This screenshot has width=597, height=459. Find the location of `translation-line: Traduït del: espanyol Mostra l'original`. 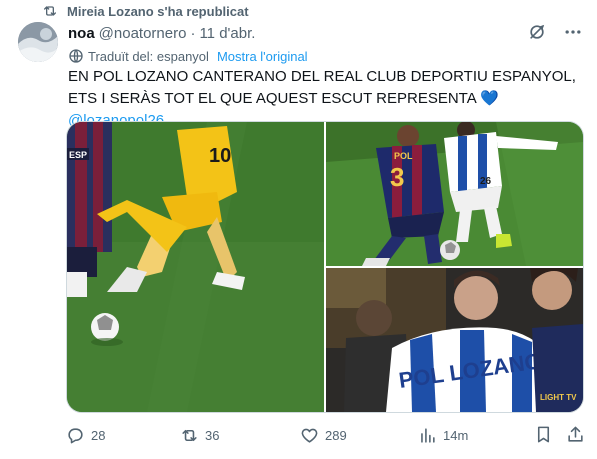

translation-line: Traduït del: espanyol Mostra l'original is located at coordinates (188, 56).